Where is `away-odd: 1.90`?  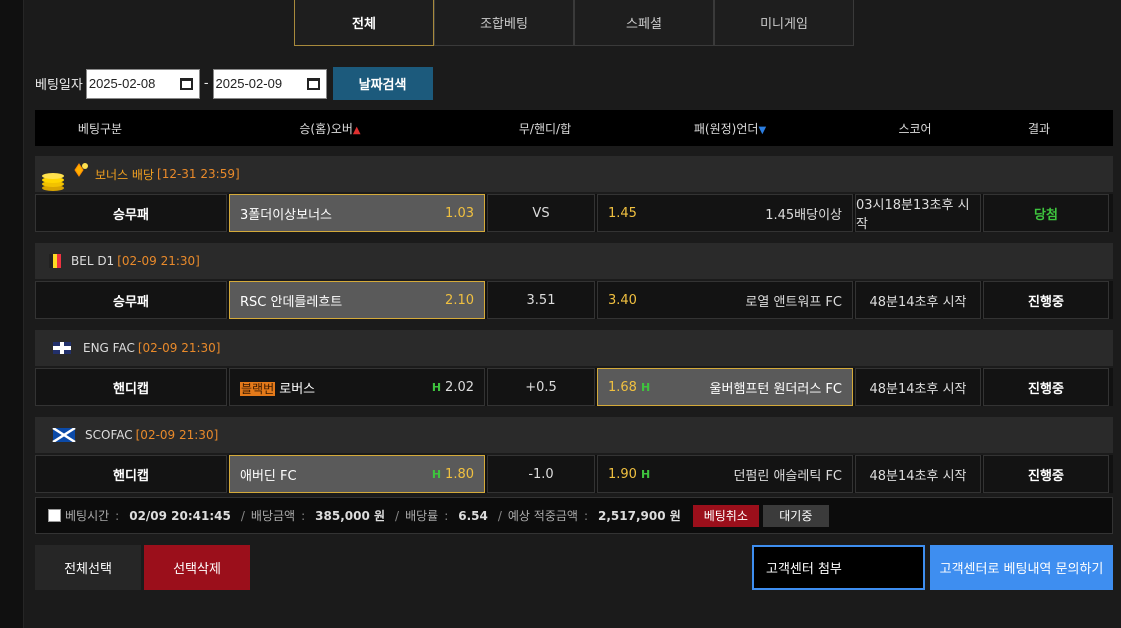
away-odd: 1.90 is located at coordinates (622, 474).